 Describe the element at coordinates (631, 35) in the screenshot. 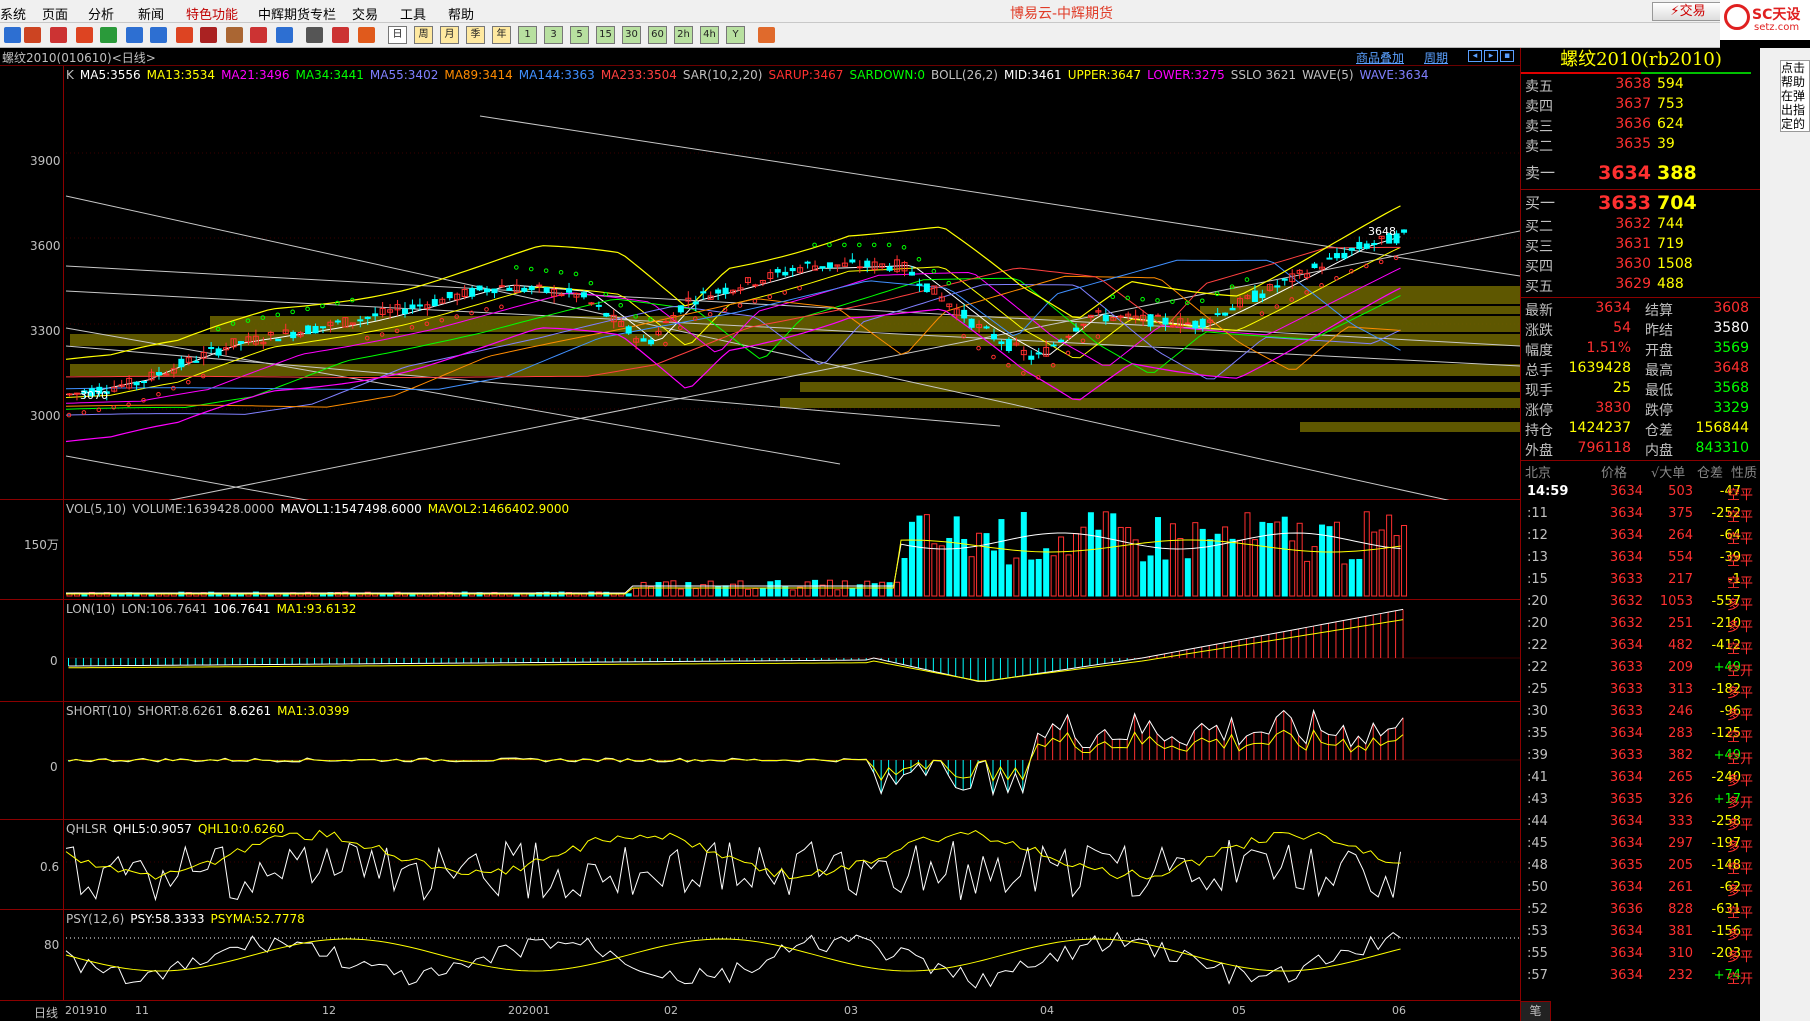

I see `period-30min-button: 30` at that location.